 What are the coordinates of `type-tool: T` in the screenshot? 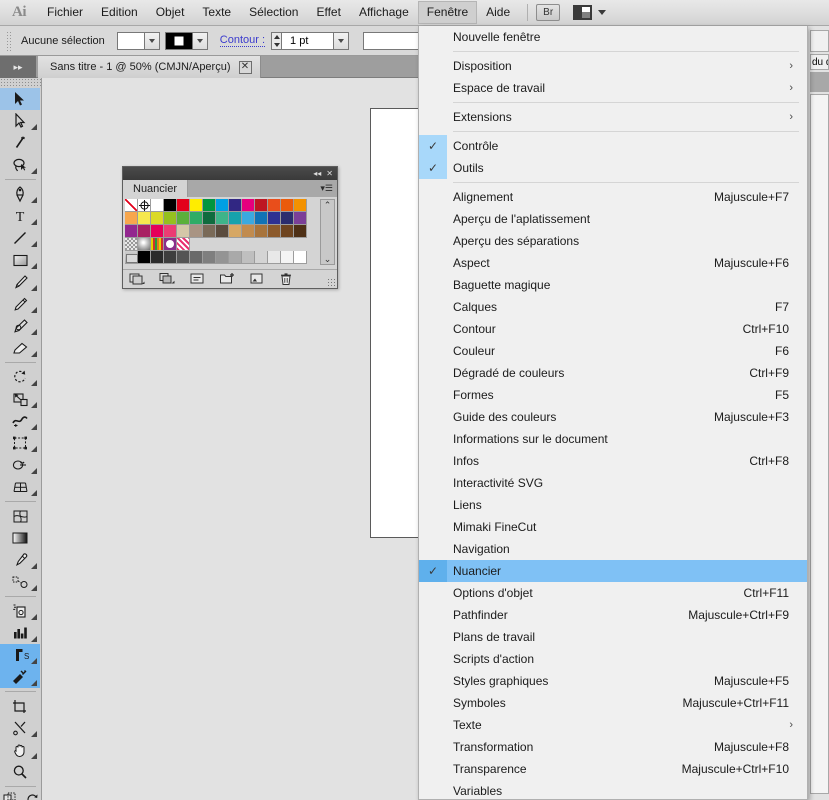 It's located at (20, 216).